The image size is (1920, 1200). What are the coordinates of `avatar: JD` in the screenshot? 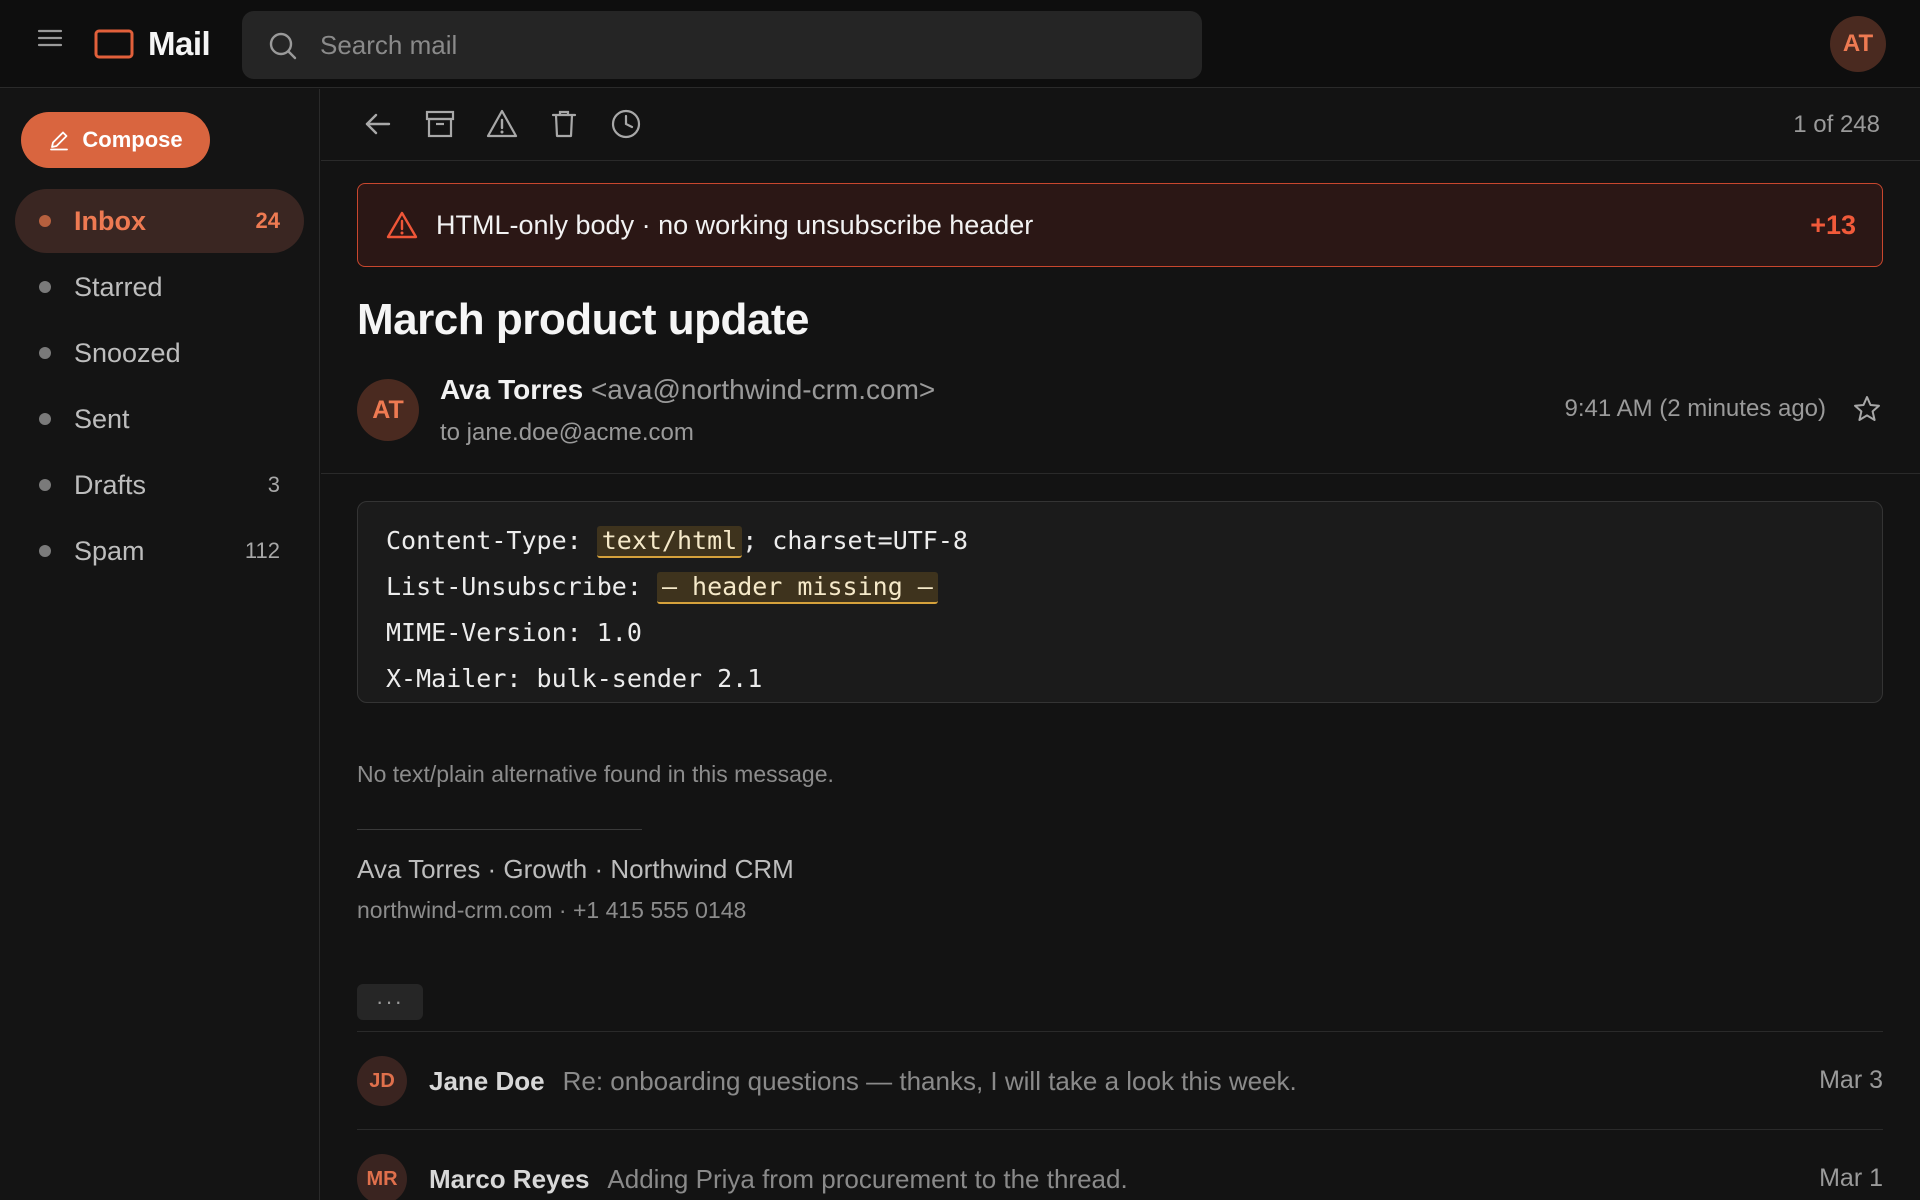 It's located at (382, 1081).